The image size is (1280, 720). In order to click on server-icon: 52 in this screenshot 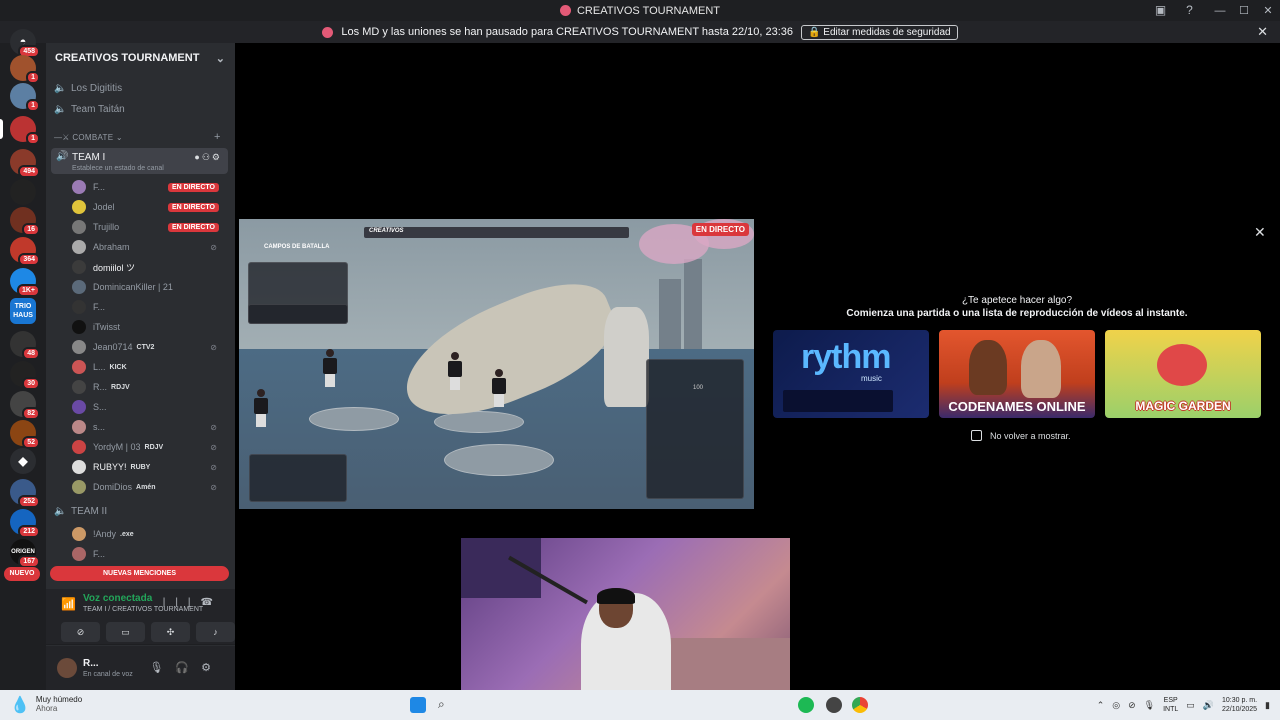, I will do `click(25, 434)`.